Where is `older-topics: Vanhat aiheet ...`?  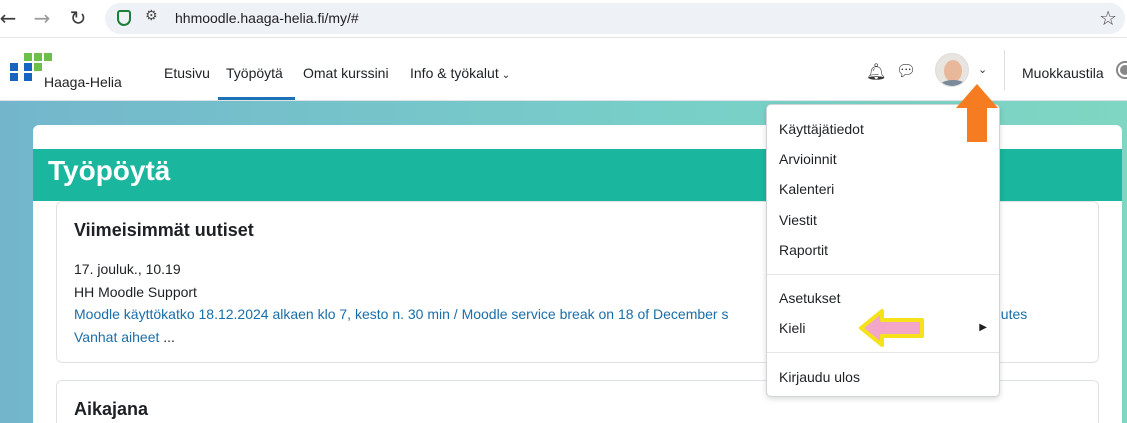
older-topics: Vanhat aiheet ... is located at coordinates (124, 337).